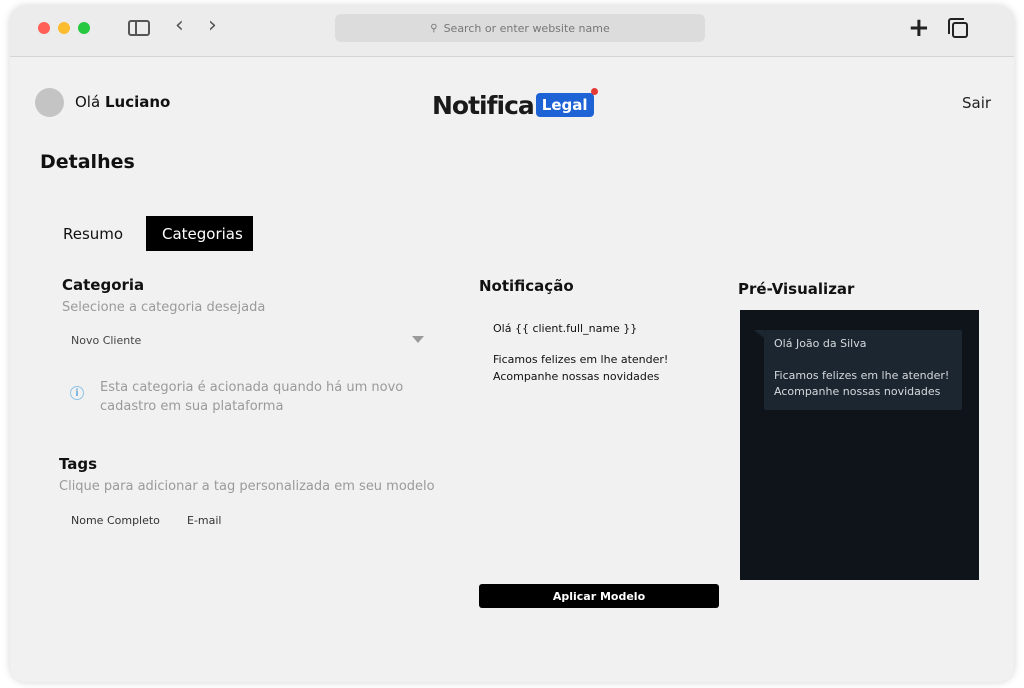 This screenshot has width=1024, height=688. What do you see at coordinates (580, 359) in the screenshot?
I see `notification-line-1: Ficamos felizes em lhe atender!` at bounding box center [580, 359].